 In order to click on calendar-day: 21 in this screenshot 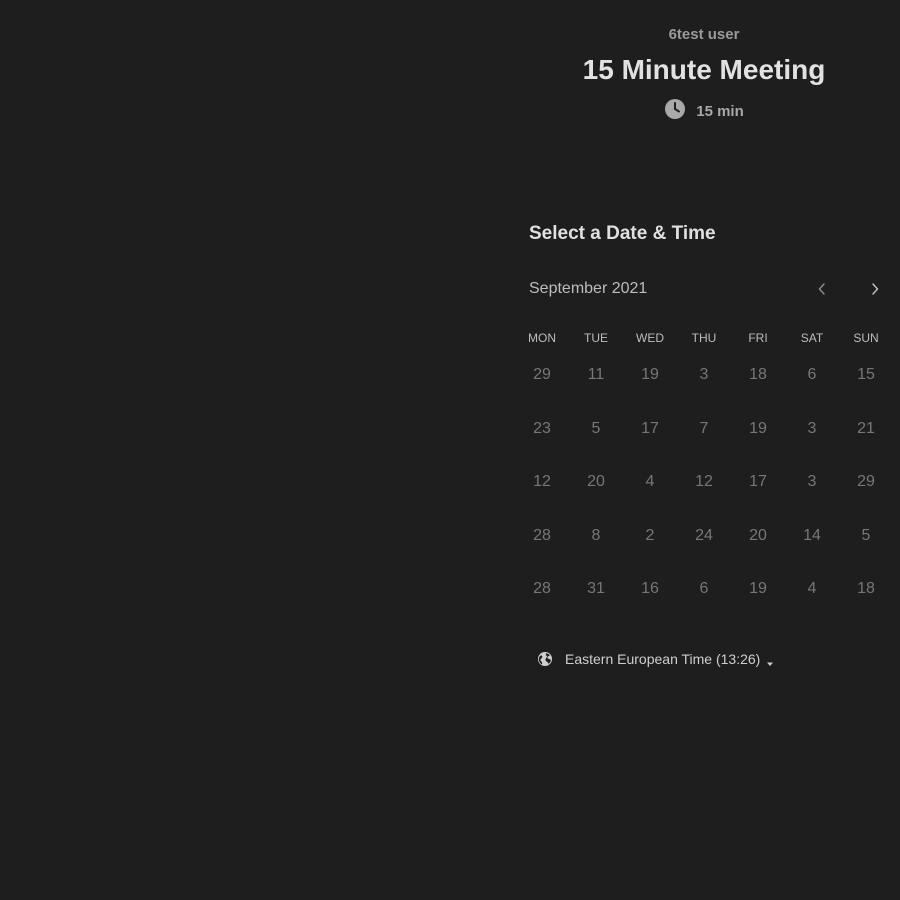, I will do `click(866, 428)`.